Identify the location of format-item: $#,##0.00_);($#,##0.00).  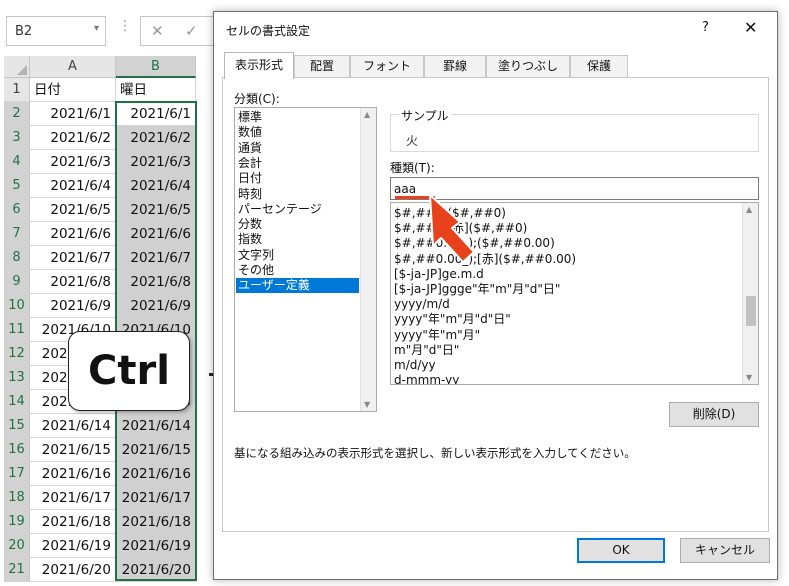
(474, 243).